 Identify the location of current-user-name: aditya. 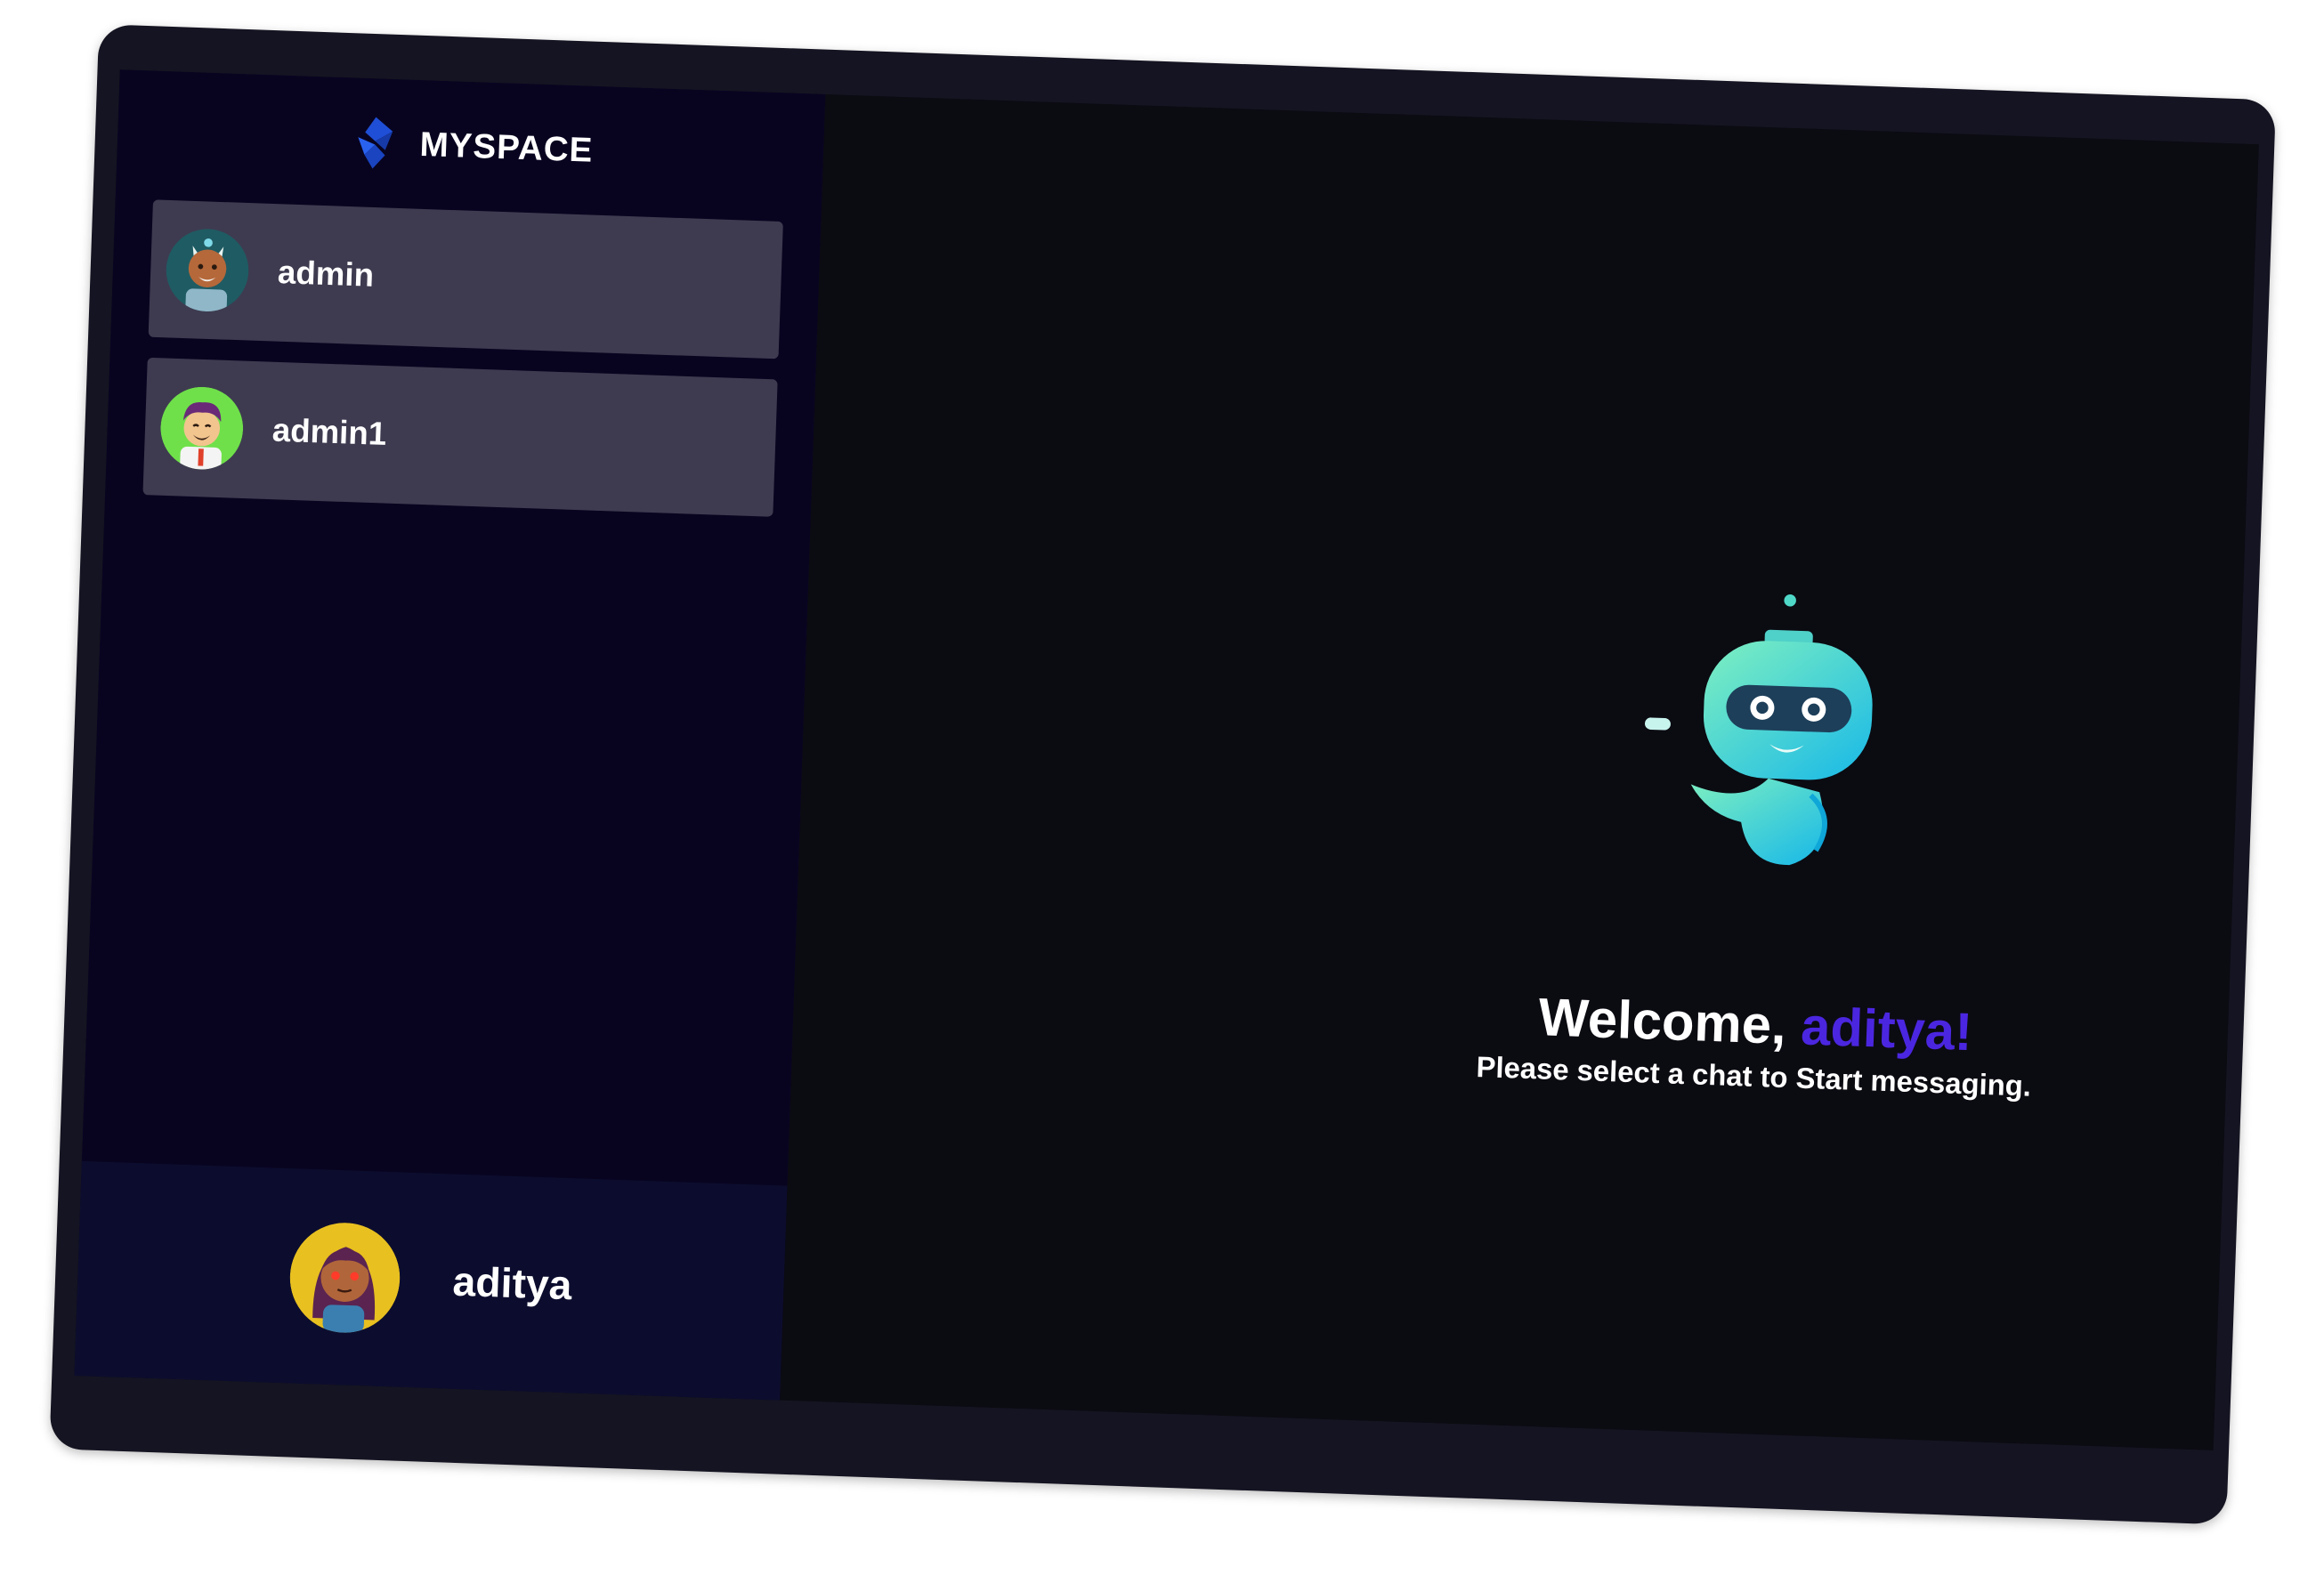
(512, 1283).